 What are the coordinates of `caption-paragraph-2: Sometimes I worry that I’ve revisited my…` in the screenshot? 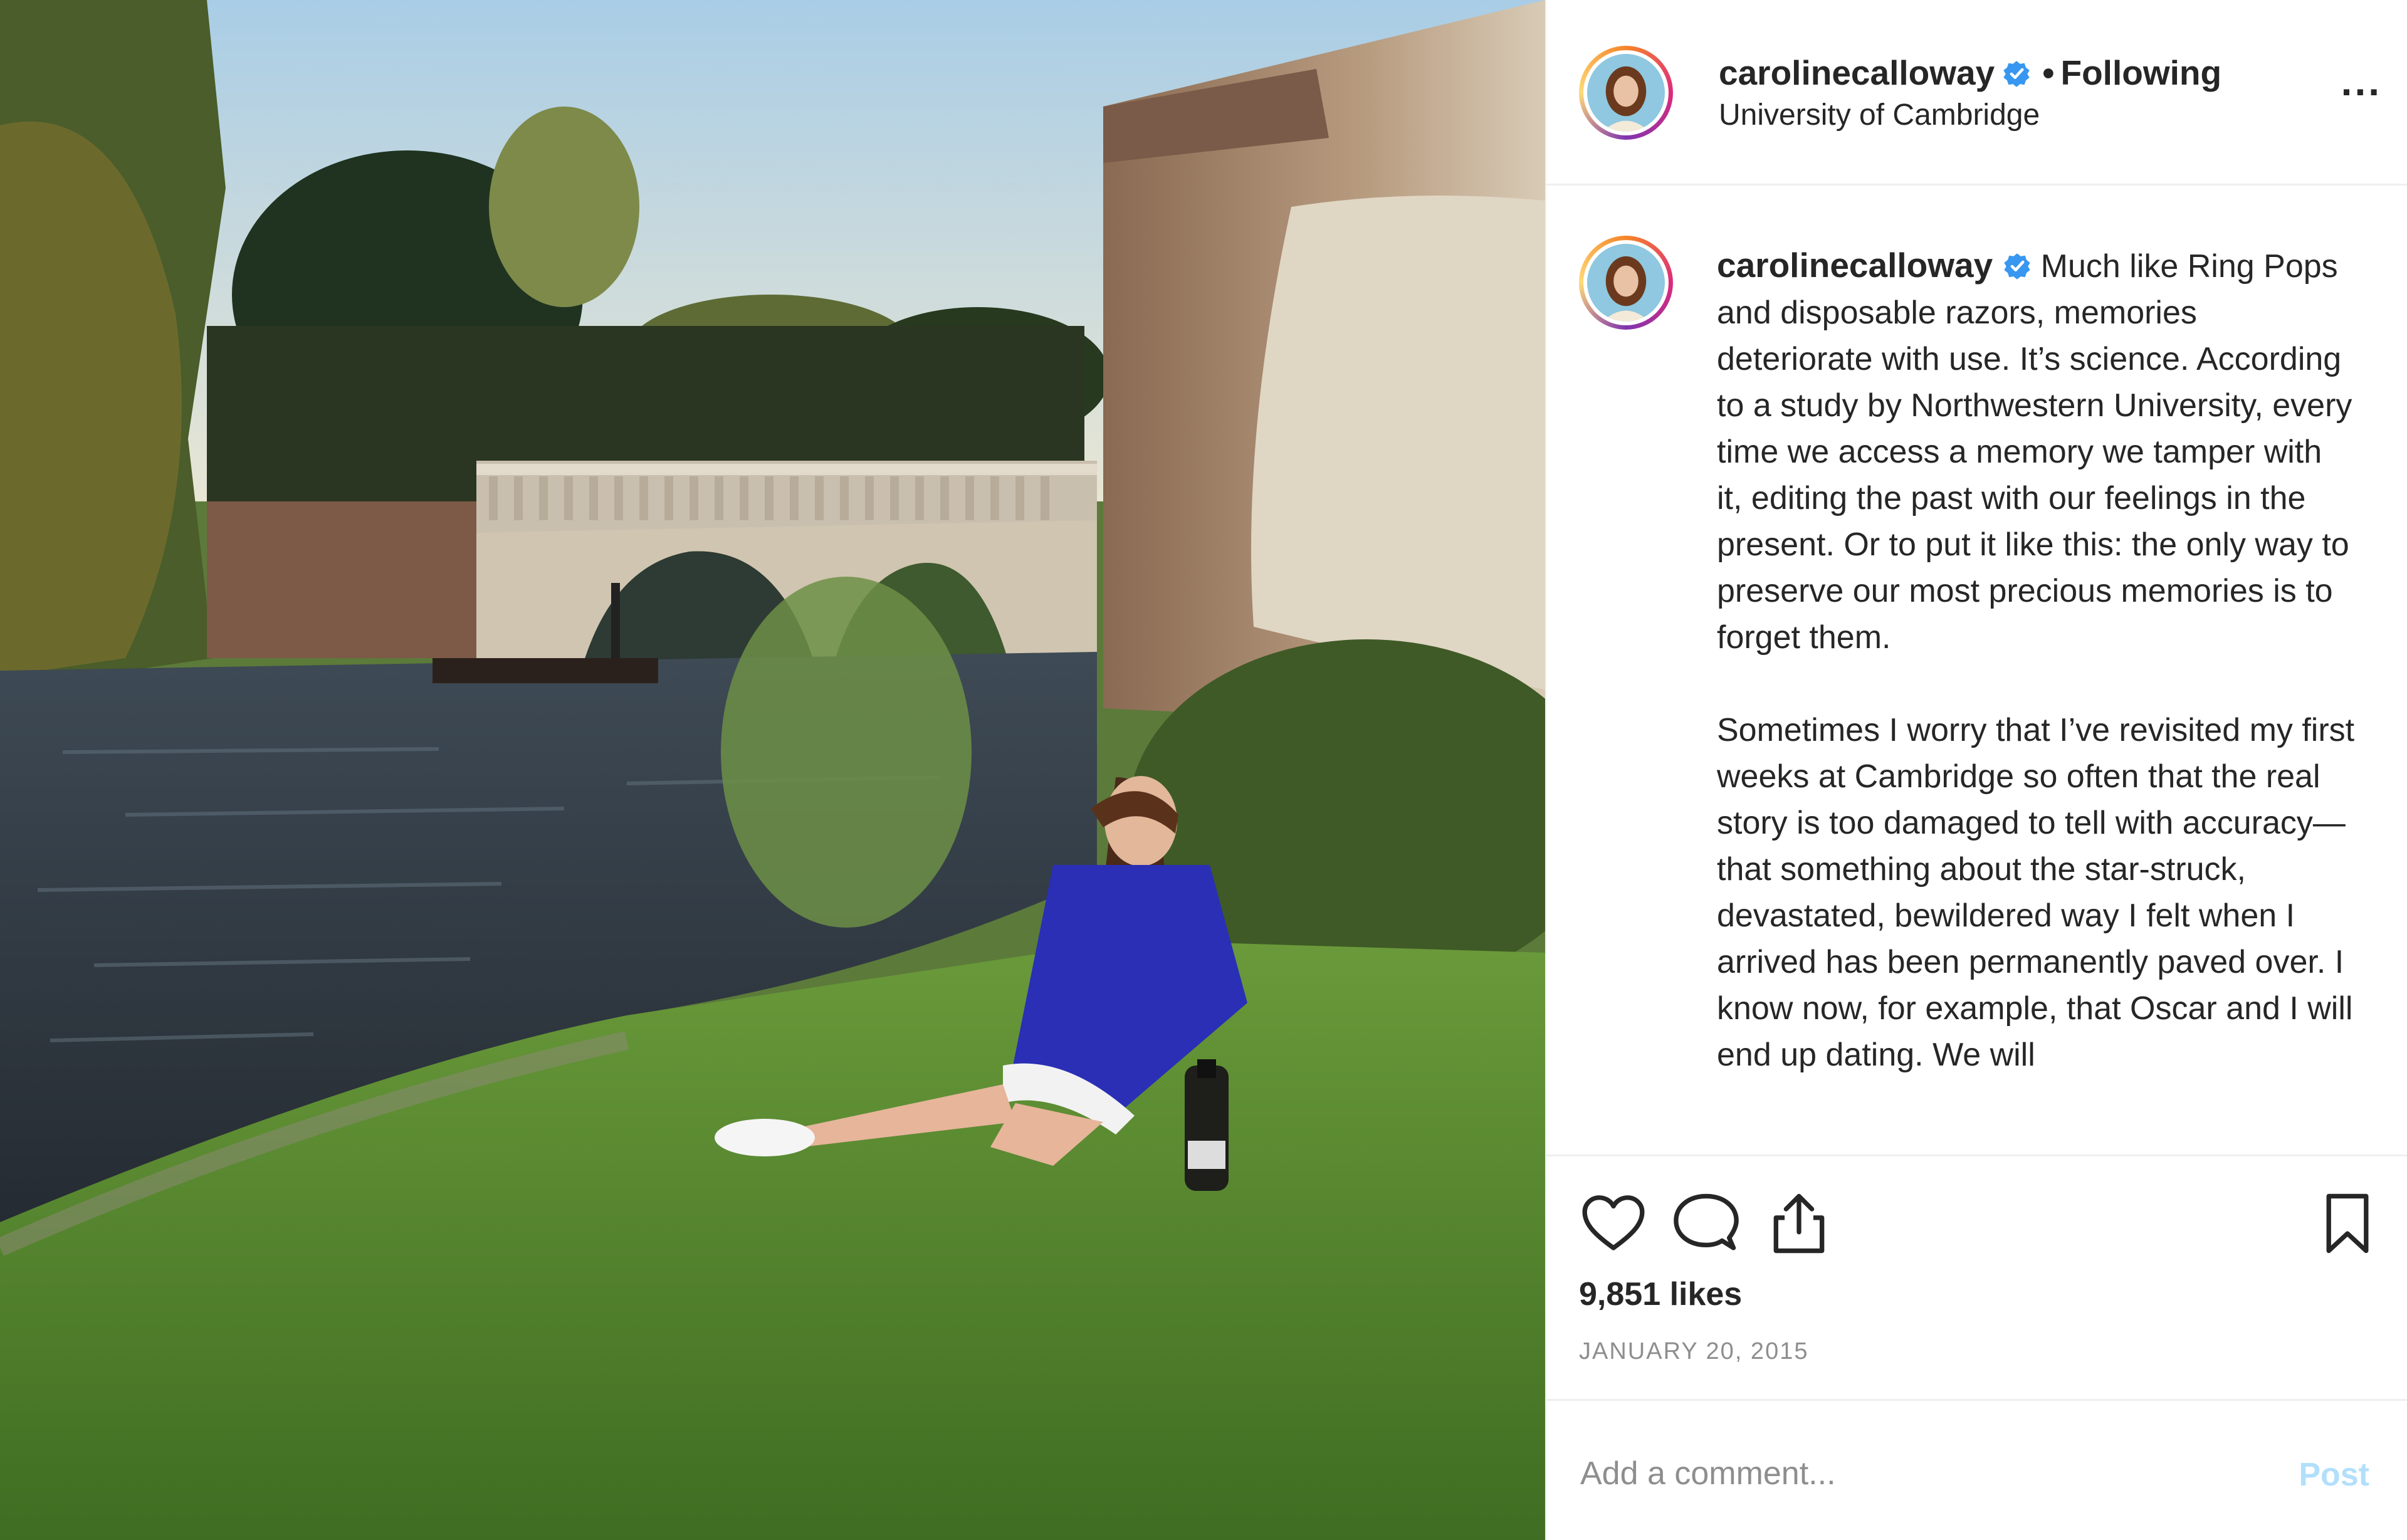 It's located at (2036, 892).